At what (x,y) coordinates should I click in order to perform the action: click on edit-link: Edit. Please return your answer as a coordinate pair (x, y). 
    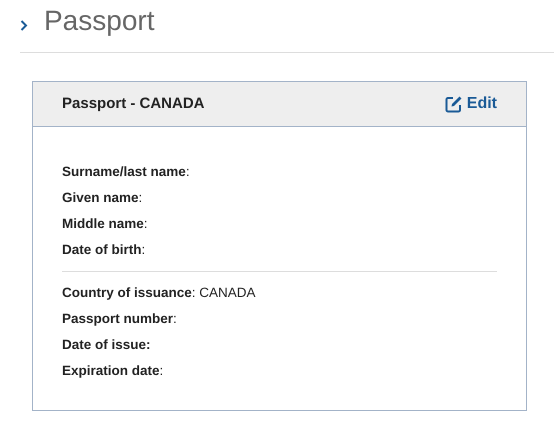
    Looking at the image, I should click on (470, 104).